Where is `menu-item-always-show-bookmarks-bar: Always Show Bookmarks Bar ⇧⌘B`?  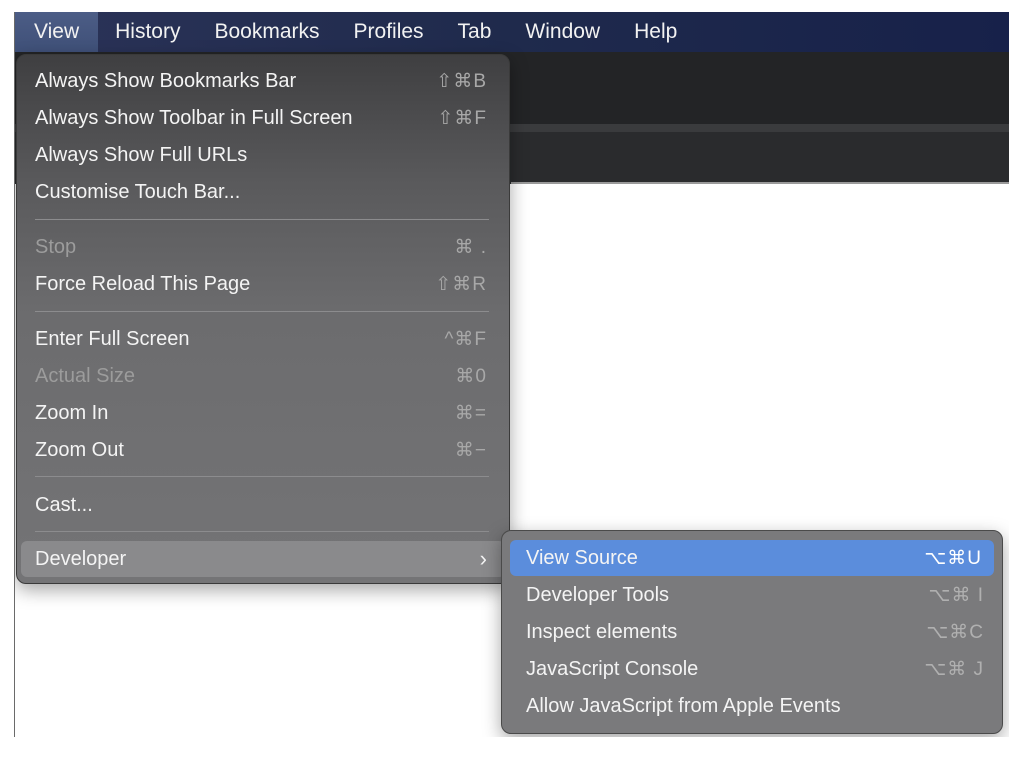
menu-item-always-show-bookmarks-bar: Always Show Bookmarks Bar ⇧⌘B is located at coordinates (263, 81).